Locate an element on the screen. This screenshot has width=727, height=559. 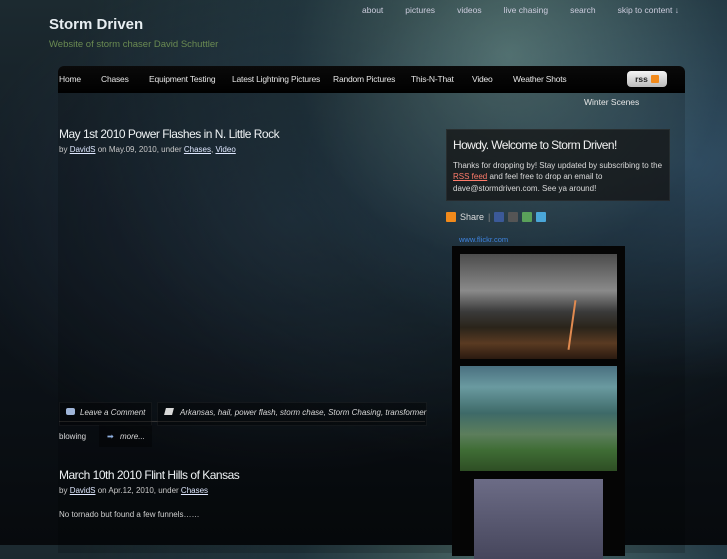
flickr-label: www.flickr.com is located at coordinates (483, 239).